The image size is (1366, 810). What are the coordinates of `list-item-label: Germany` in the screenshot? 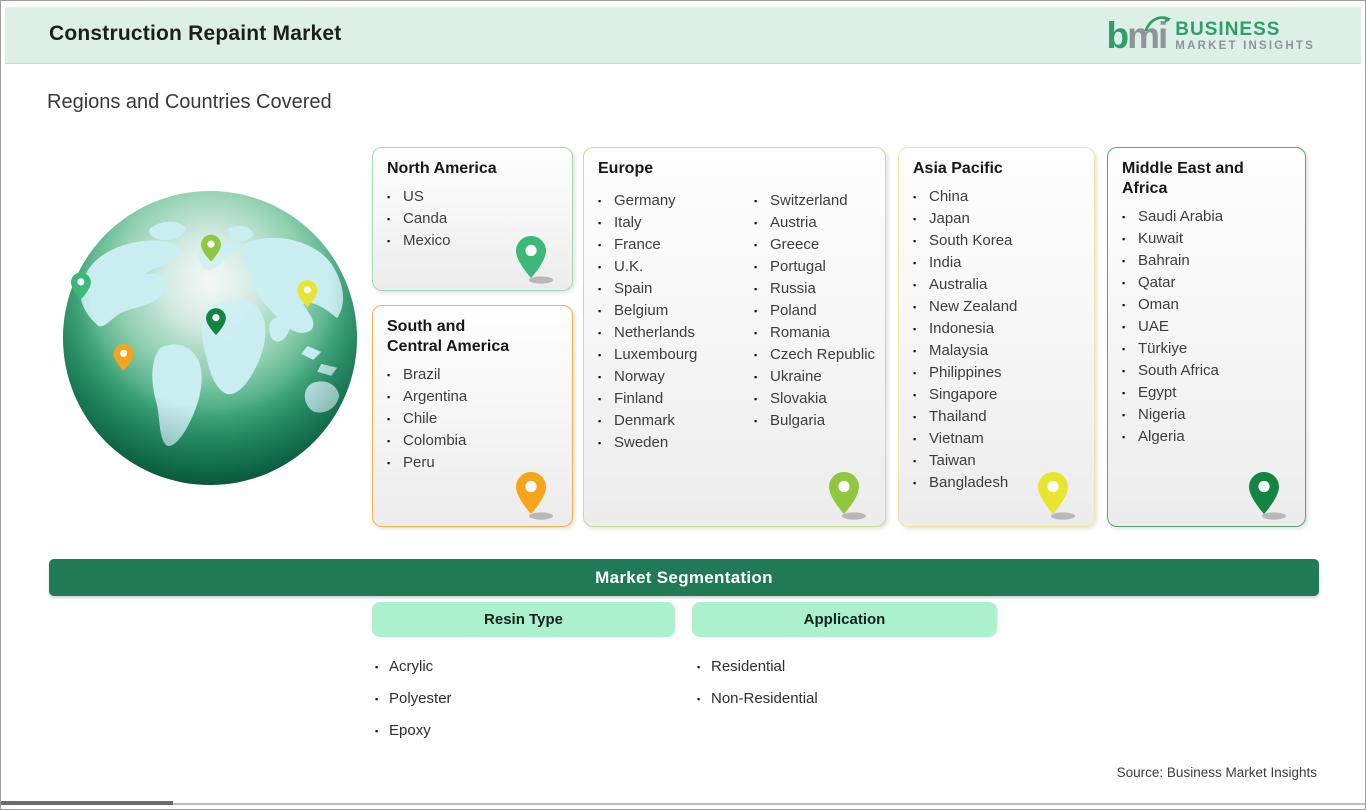 It's located at (645, 200).